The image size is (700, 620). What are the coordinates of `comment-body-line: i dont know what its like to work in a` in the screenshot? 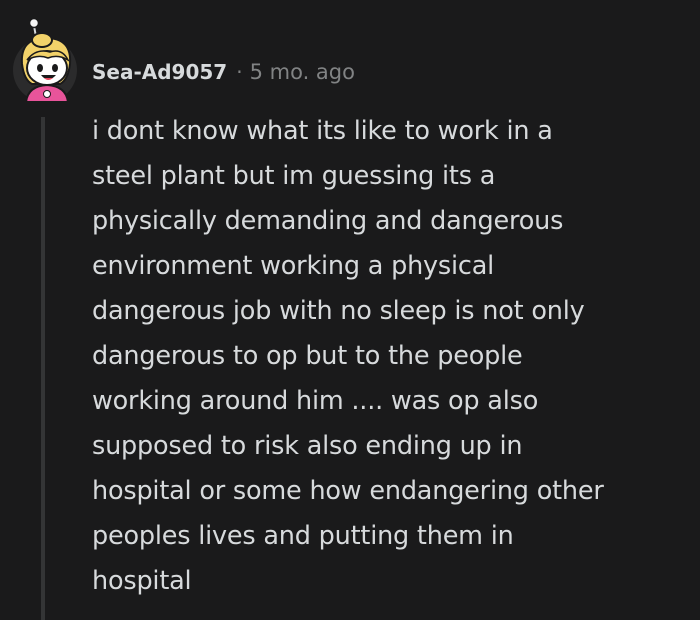 It's located at (322, 131).